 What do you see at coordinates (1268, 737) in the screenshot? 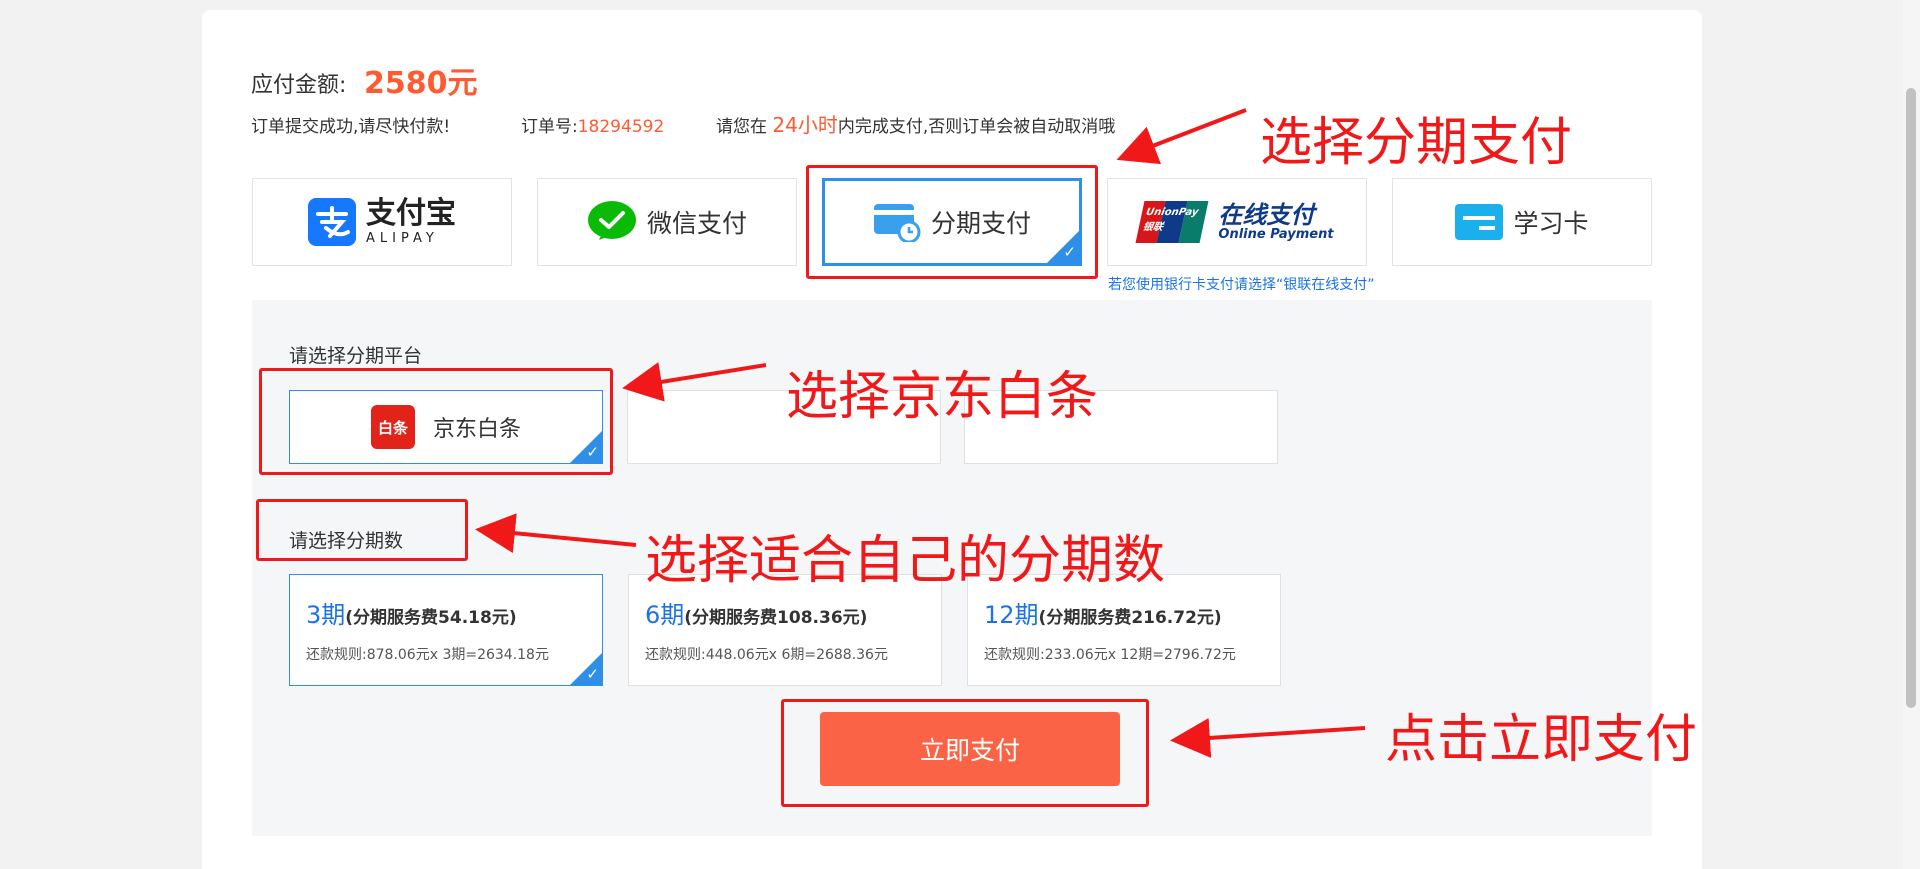
I see `arrow-to-pay` at bounding box center [1268, 737].